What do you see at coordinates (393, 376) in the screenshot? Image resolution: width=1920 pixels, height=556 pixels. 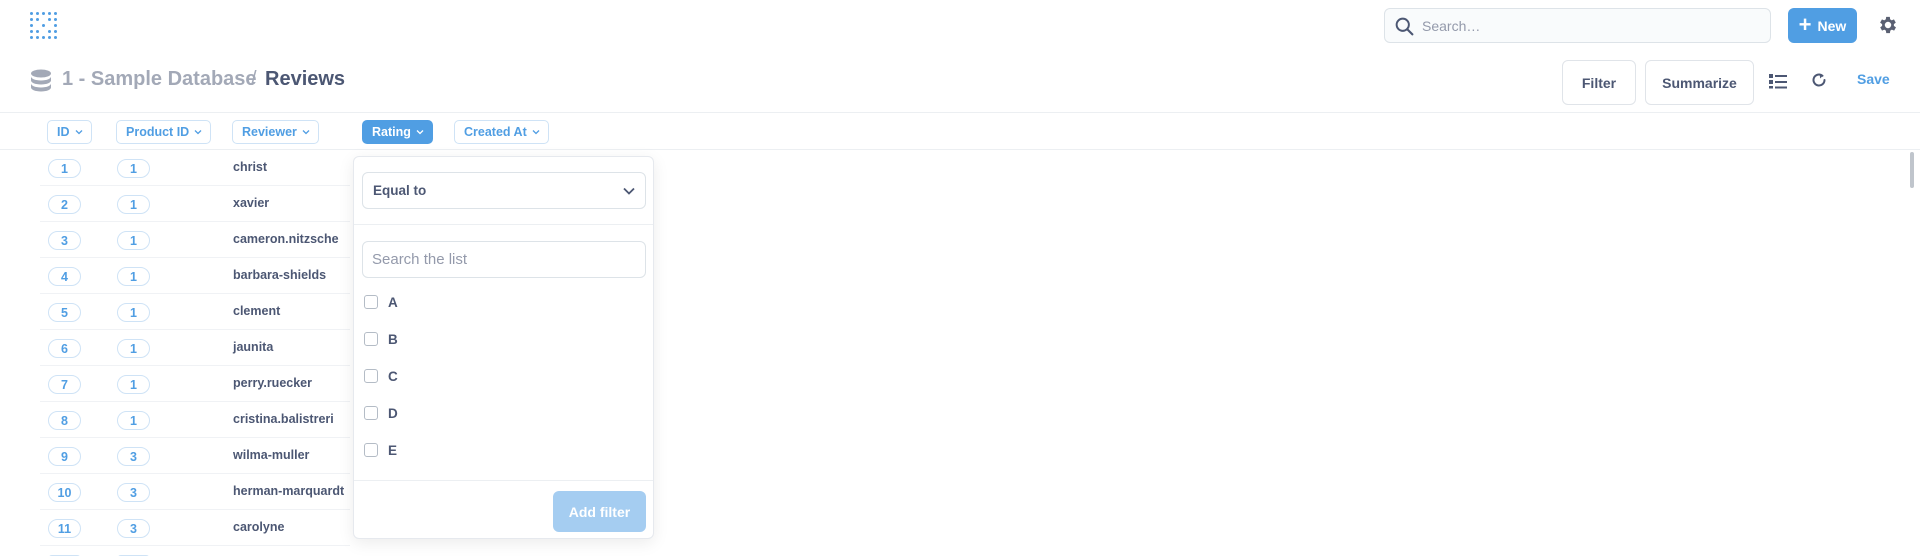 I see `option-label: C` at bounding box center [393, 376].